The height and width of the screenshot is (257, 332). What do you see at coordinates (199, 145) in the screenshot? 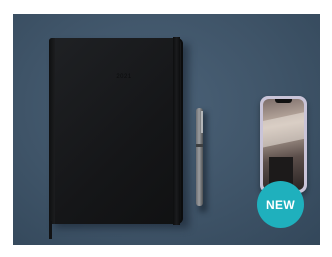
I see `pen-band` at bounding box center [199, 145].